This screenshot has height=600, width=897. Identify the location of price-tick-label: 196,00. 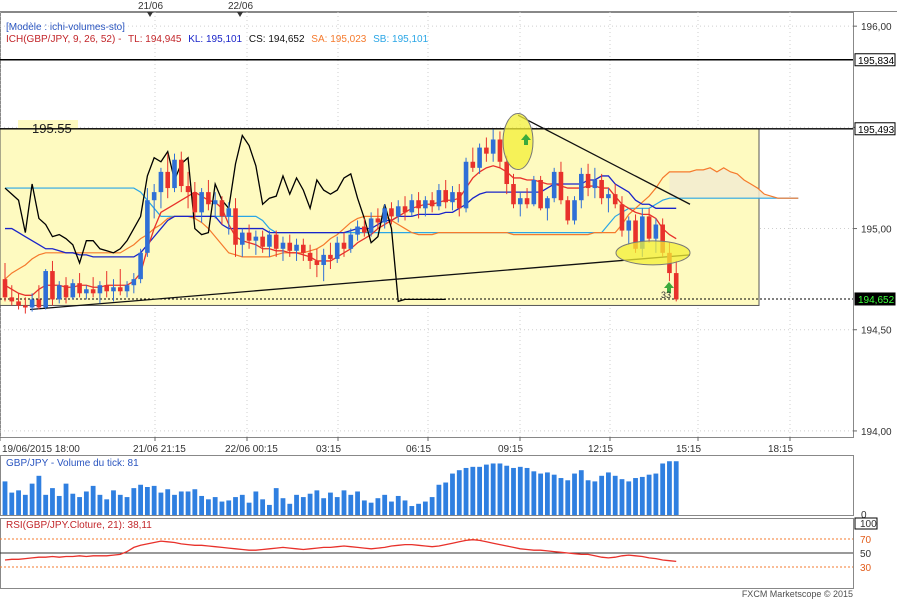
(876, 27).